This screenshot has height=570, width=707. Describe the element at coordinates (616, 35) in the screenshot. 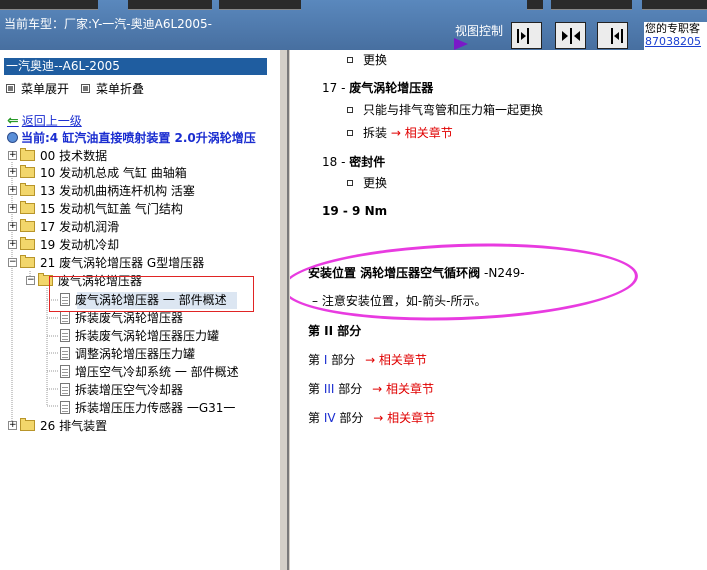

I see `right-pane-icon` at that location.